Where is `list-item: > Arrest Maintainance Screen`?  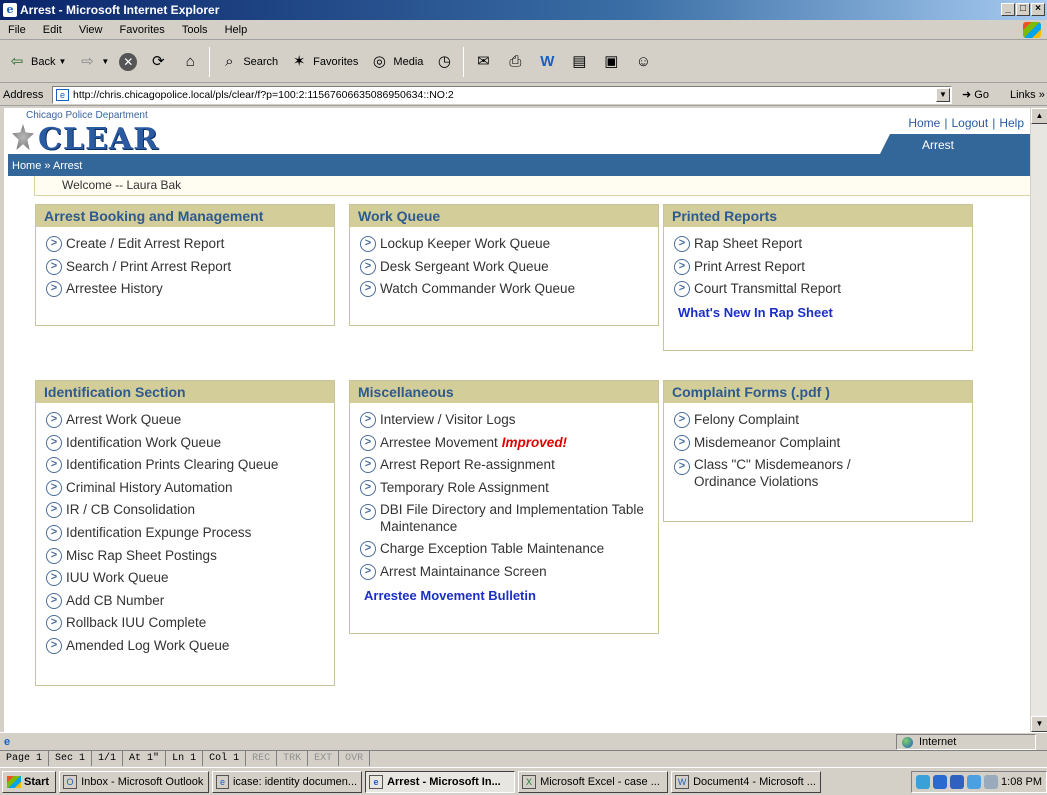
list-item: > Arrest Maintainance Screen is located at coordinates (509, 572).